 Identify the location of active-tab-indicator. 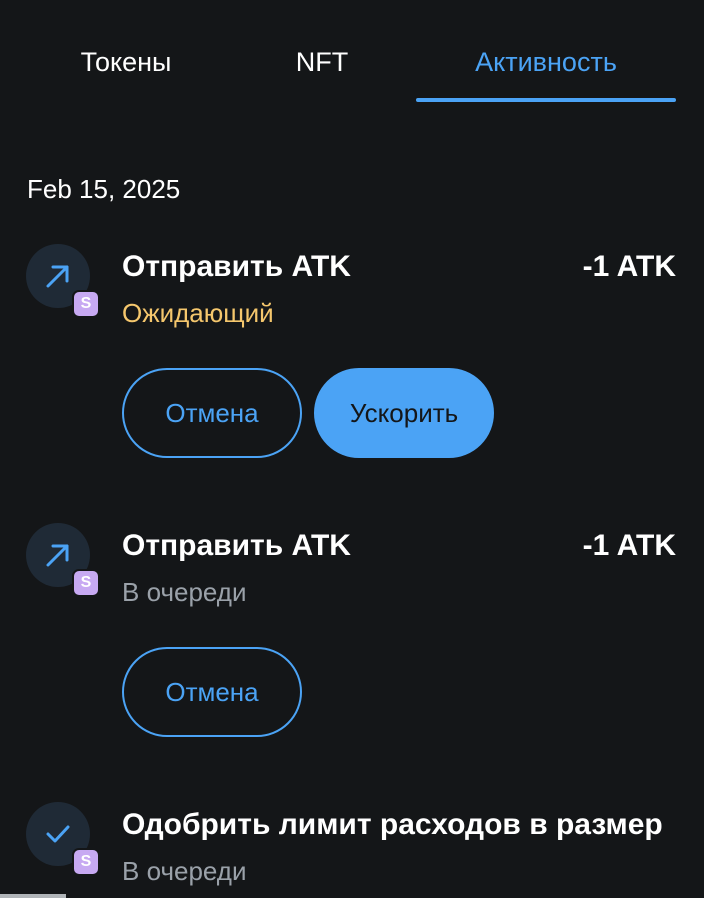
(546, 100).